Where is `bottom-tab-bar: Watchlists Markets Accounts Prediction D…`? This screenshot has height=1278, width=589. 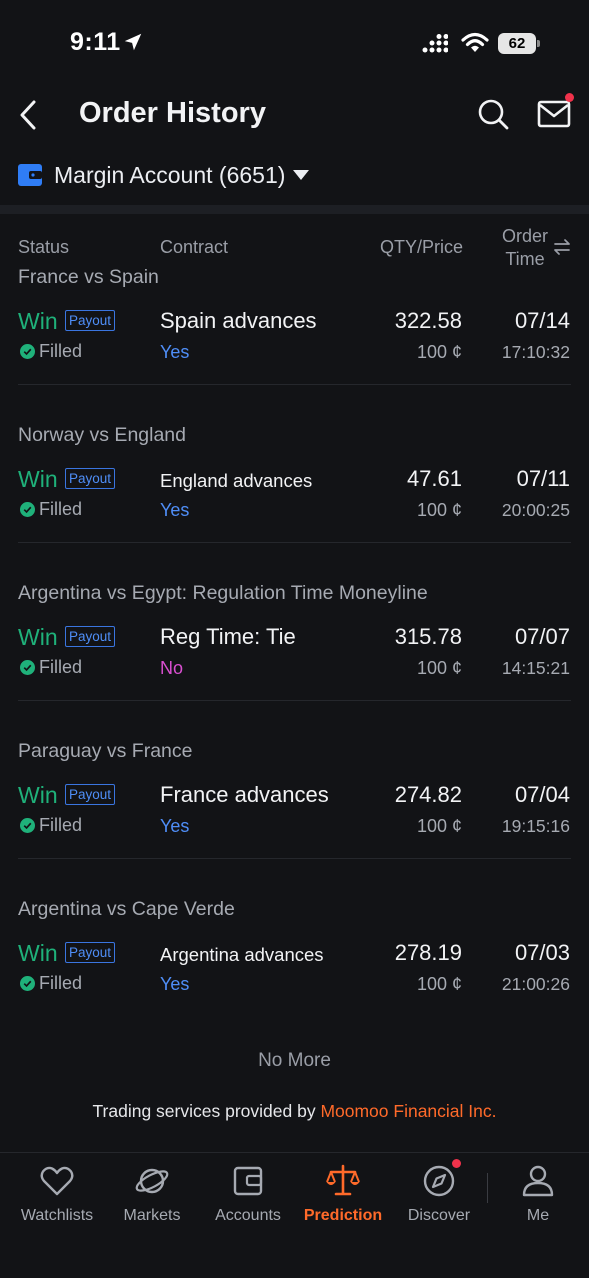
bottom-tab-bar: Watchlists Markets Accounts Prediction D… is located at coordinates (294, 1215).